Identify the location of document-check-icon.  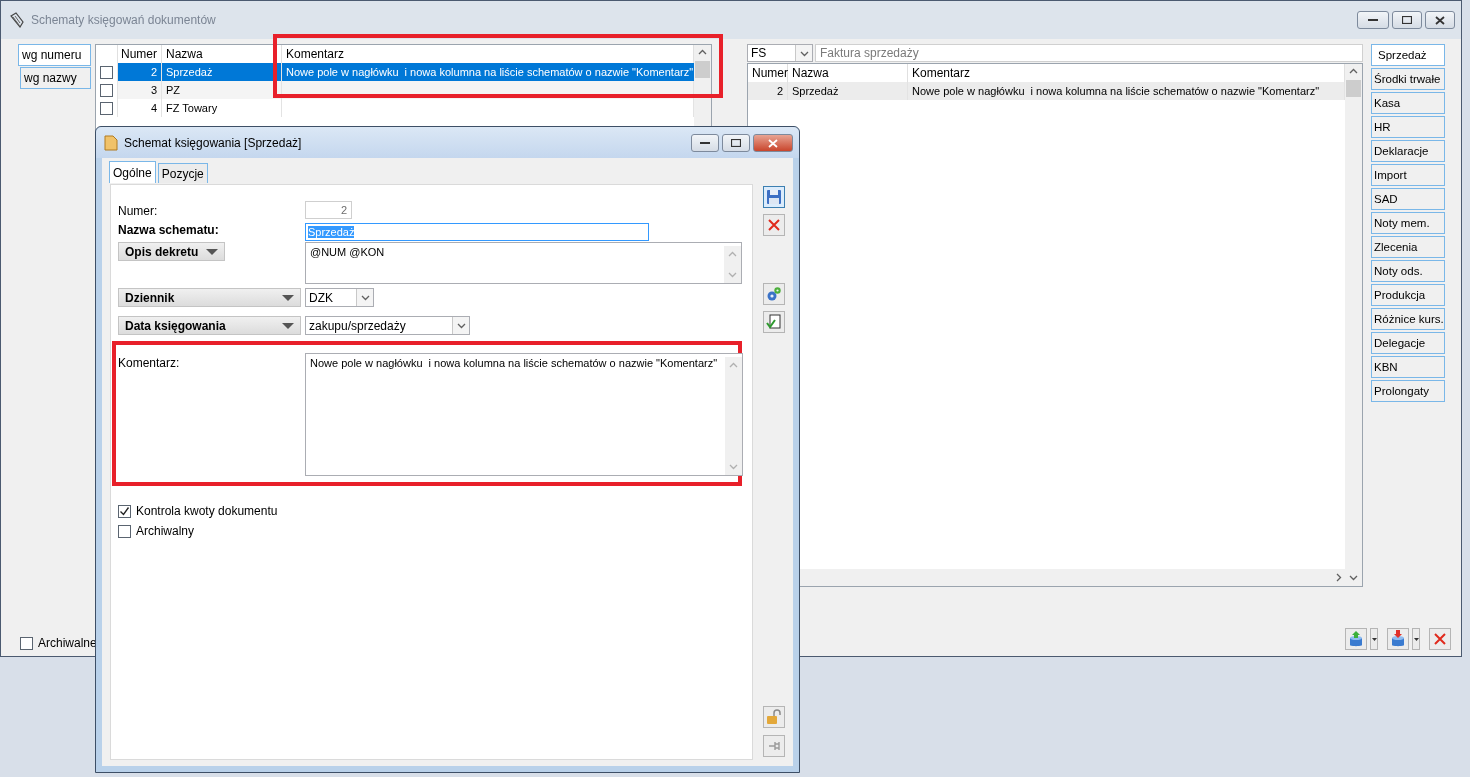
(774, 322).